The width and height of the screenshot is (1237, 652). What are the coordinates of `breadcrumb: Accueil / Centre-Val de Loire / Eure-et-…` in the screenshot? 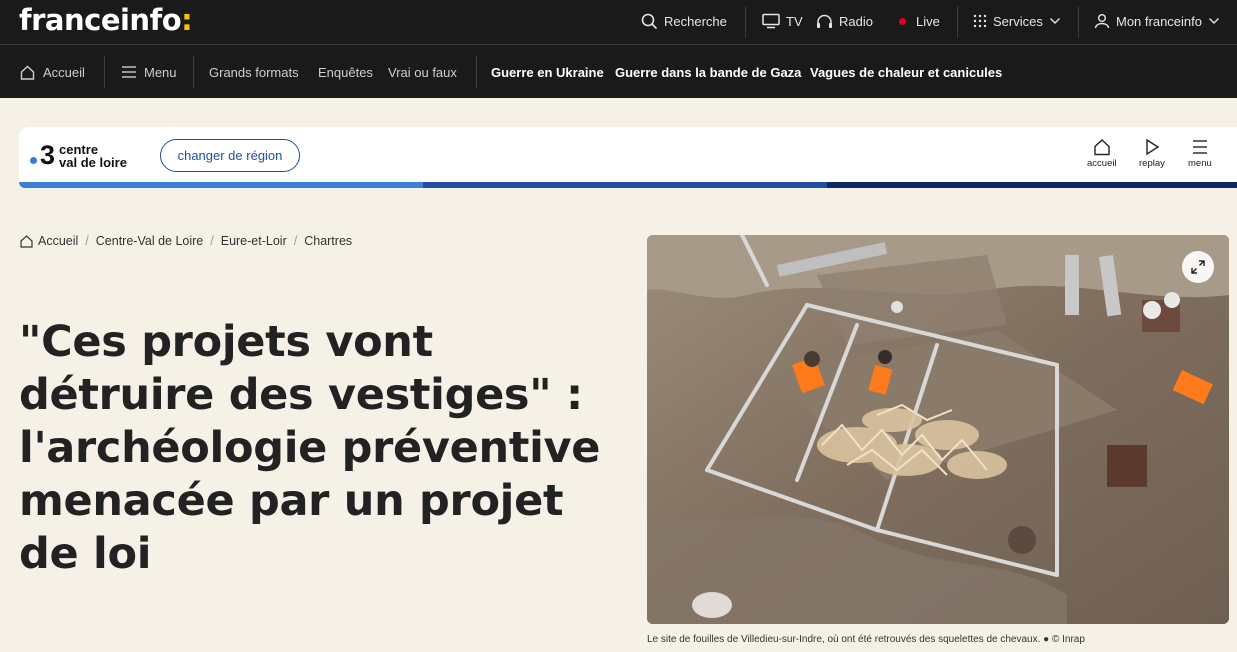 It's located at (186, 241).